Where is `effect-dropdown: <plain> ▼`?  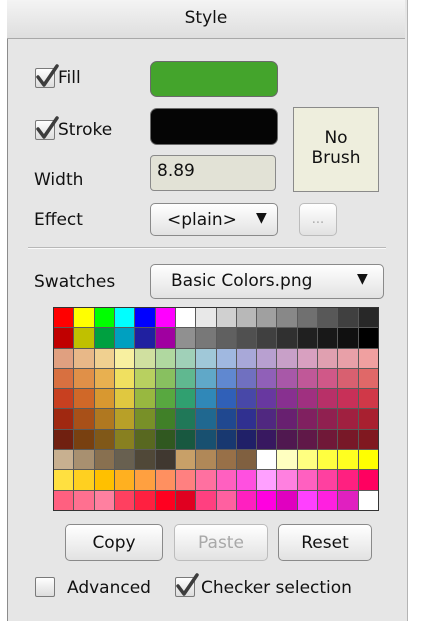 effect-dropdown: <plain> ▼ is located at coordinates (214, 219).